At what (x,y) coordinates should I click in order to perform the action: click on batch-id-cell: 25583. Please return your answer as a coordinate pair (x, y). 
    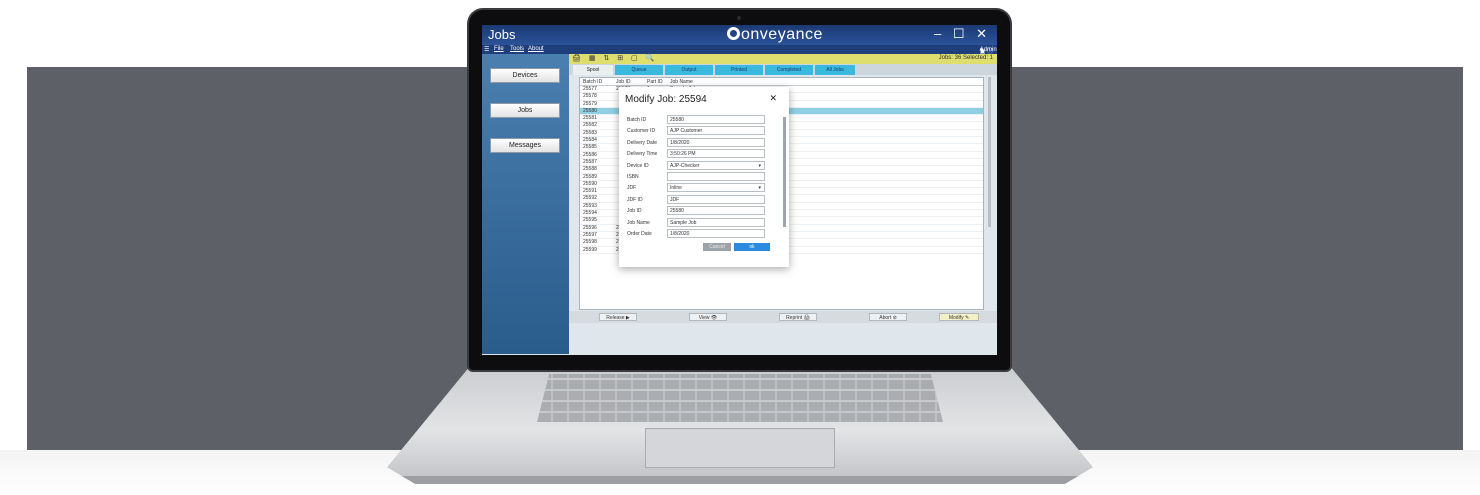
    Looking at the image, I should click on (590, 132).